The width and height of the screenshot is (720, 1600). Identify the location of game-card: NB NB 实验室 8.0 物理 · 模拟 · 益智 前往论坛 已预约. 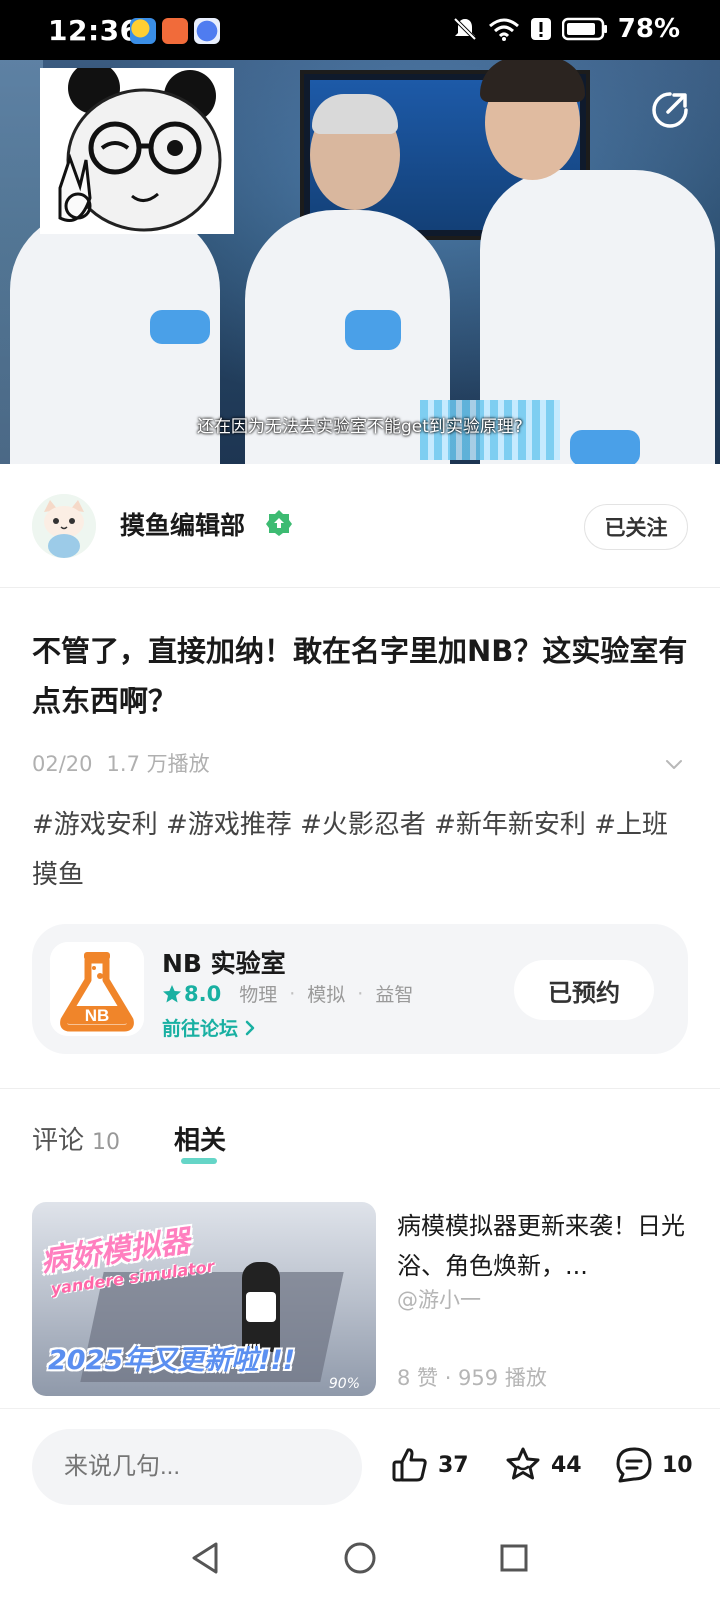
(360, 989).